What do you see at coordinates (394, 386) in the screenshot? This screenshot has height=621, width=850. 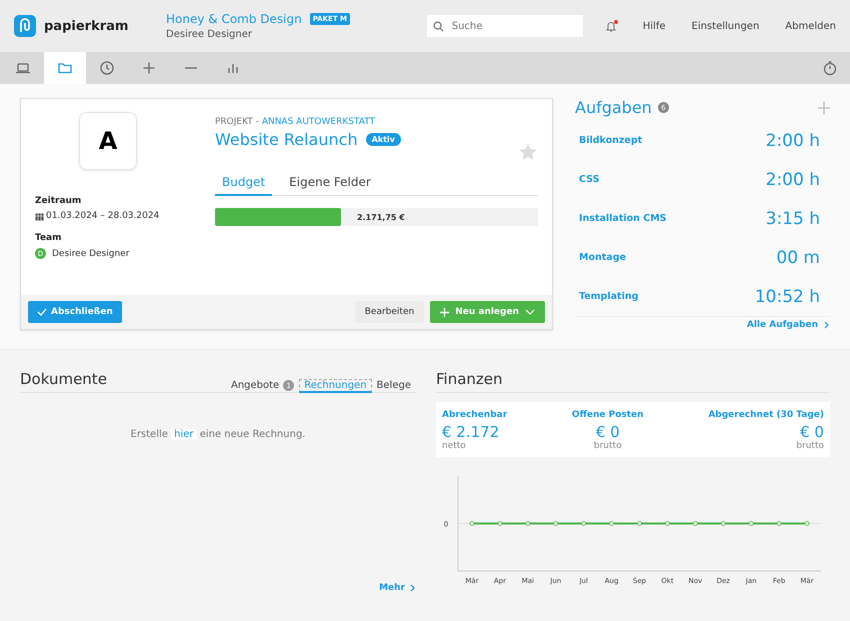 I see `document-tab: Belege` at bounding box center [394, 386].